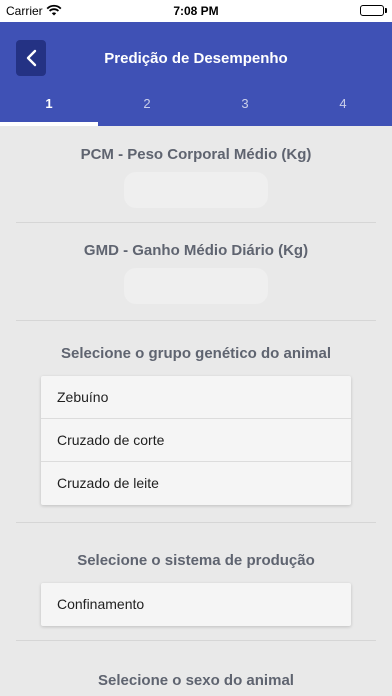 This screenshot has width=392, height=696. I want to click on tab-step-4: 4, so click(343, 110).